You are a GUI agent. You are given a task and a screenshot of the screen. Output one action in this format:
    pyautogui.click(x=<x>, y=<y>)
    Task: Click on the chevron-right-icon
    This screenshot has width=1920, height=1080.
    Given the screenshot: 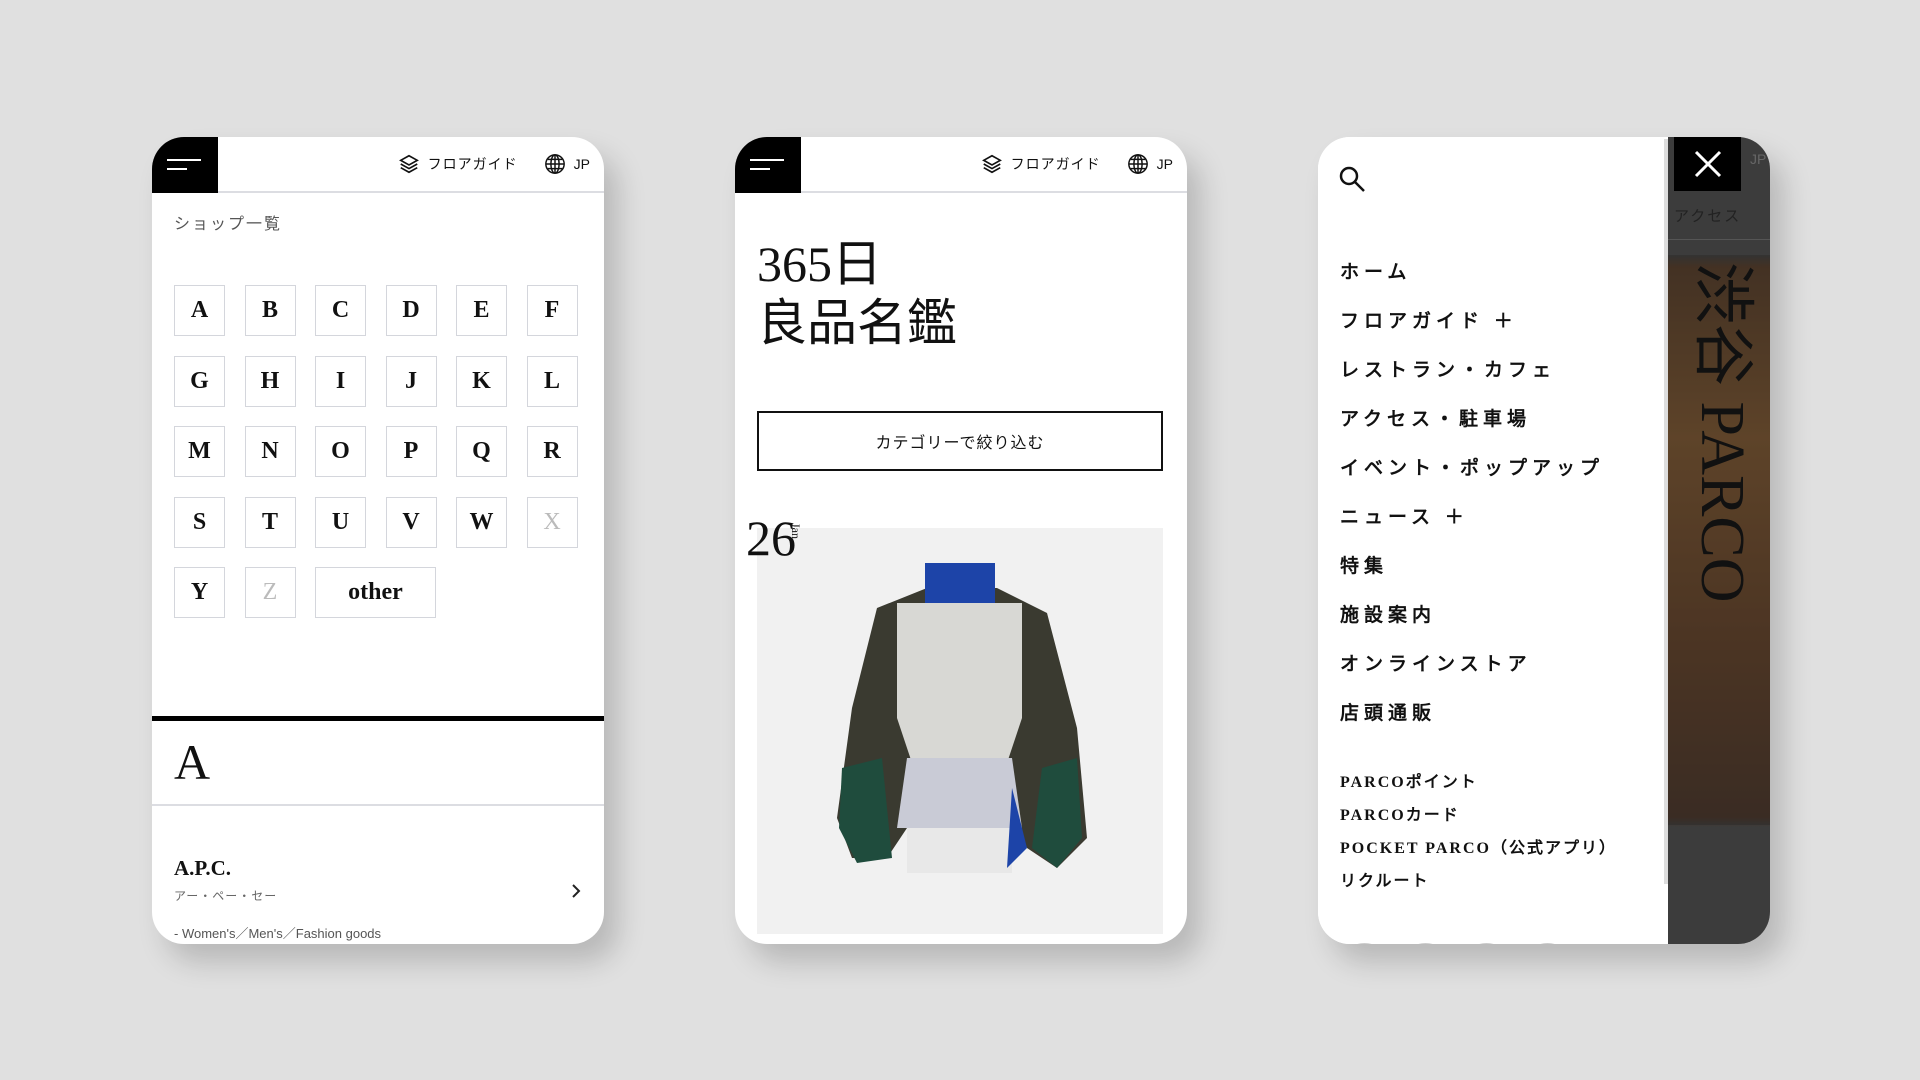 What is the action you would take?
    pyautogui.click(x=576, y=891)
    